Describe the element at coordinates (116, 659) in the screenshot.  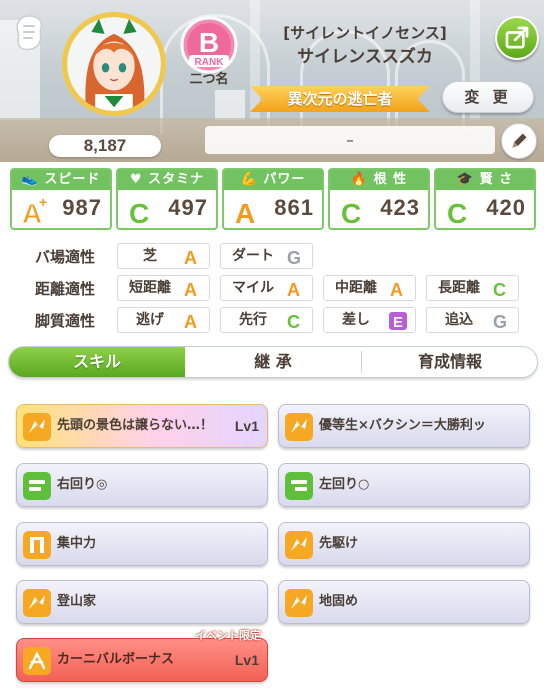
I see `skill-name: カーニバルボーナス` at that location.